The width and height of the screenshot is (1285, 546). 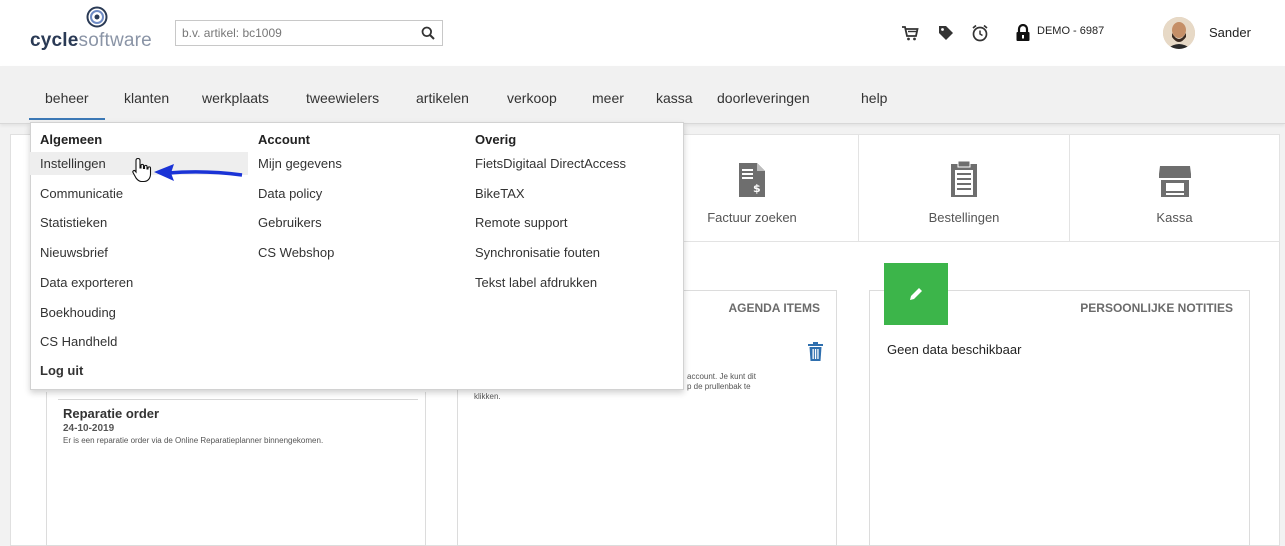 I want to click on logo-mark-icon, so click(x=97, y=17).